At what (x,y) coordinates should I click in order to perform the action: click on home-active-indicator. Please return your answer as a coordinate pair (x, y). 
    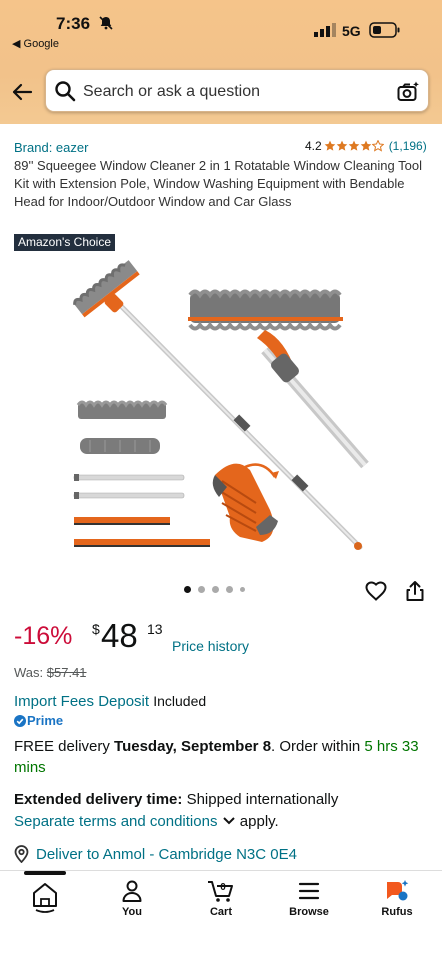
    Looking at the image, I should click on (45, 873).